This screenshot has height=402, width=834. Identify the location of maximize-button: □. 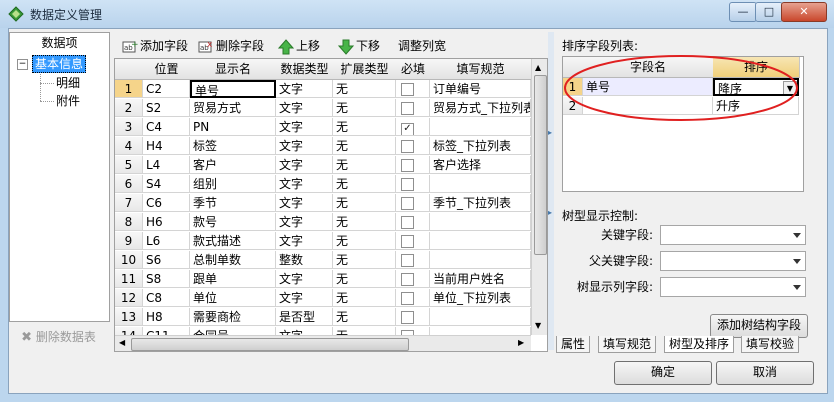
(769, 12).